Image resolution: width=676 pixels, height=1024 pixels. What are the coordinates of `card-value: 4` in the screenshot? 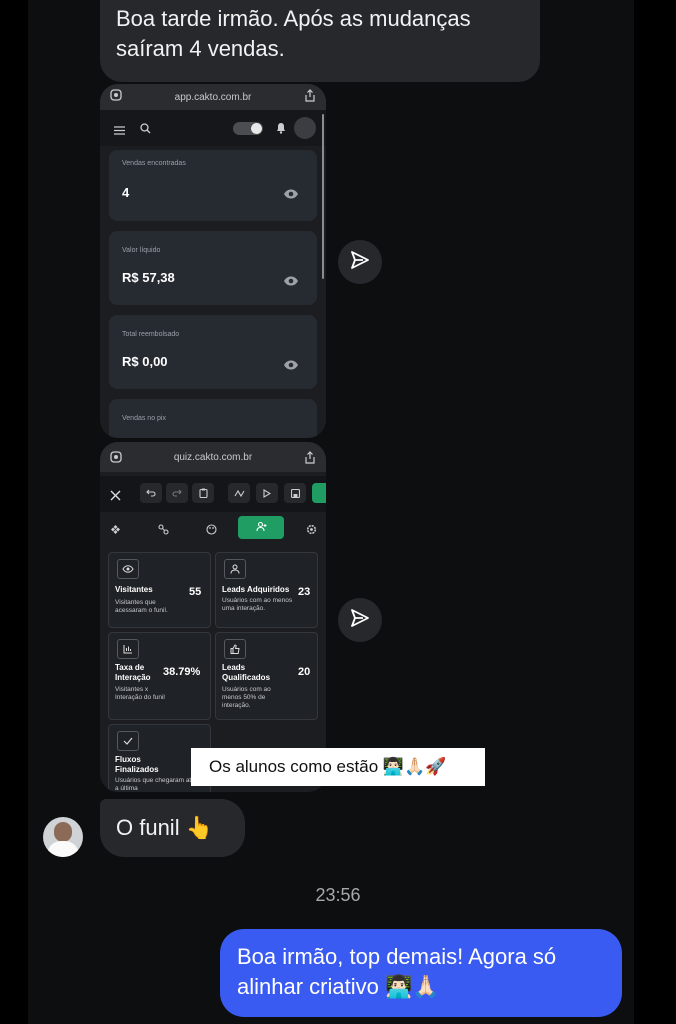 It's located at (126, 192).